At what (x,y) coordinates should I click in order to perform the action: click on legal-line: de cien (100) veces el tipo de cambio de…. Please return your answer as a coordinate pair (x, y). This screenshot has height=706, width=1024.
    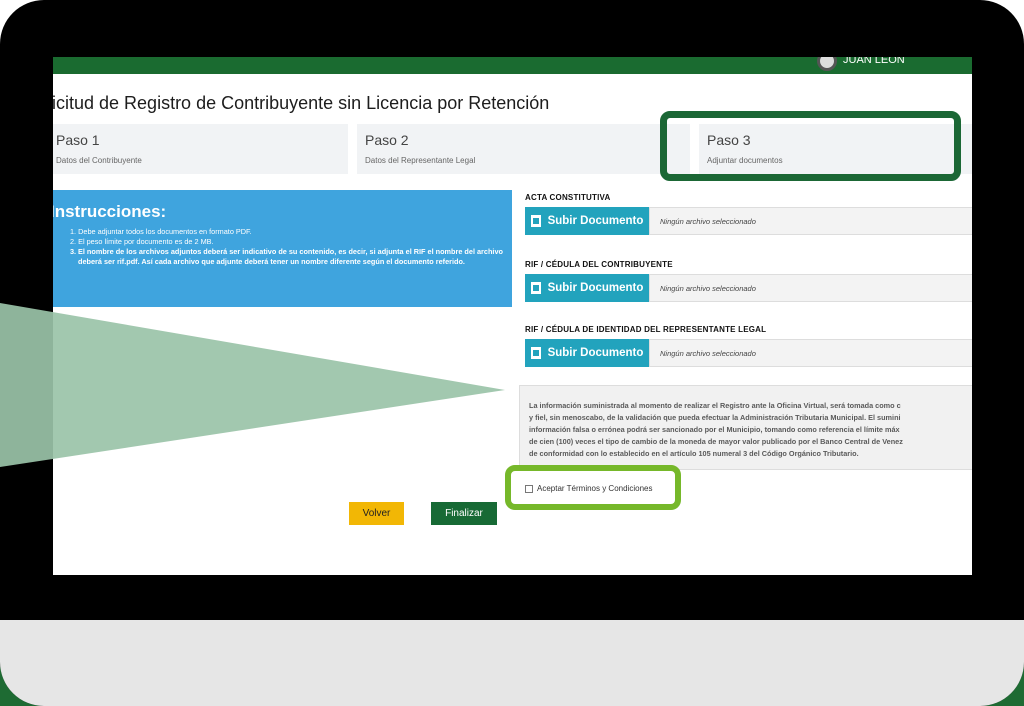
    Looking at the image, I should click on (716, 441).